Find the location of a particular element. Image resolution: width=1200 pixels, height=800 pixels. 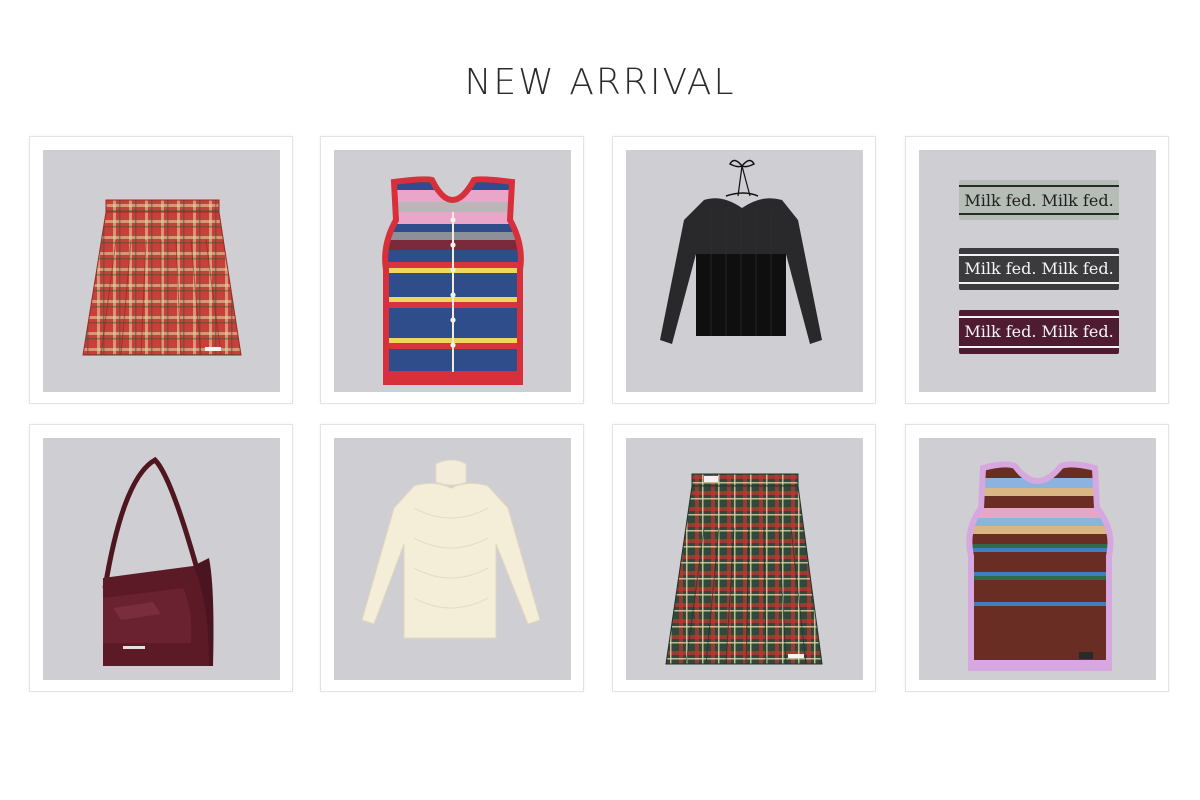

product-image-striped-knit-vest is located at coordinates (452, 271).